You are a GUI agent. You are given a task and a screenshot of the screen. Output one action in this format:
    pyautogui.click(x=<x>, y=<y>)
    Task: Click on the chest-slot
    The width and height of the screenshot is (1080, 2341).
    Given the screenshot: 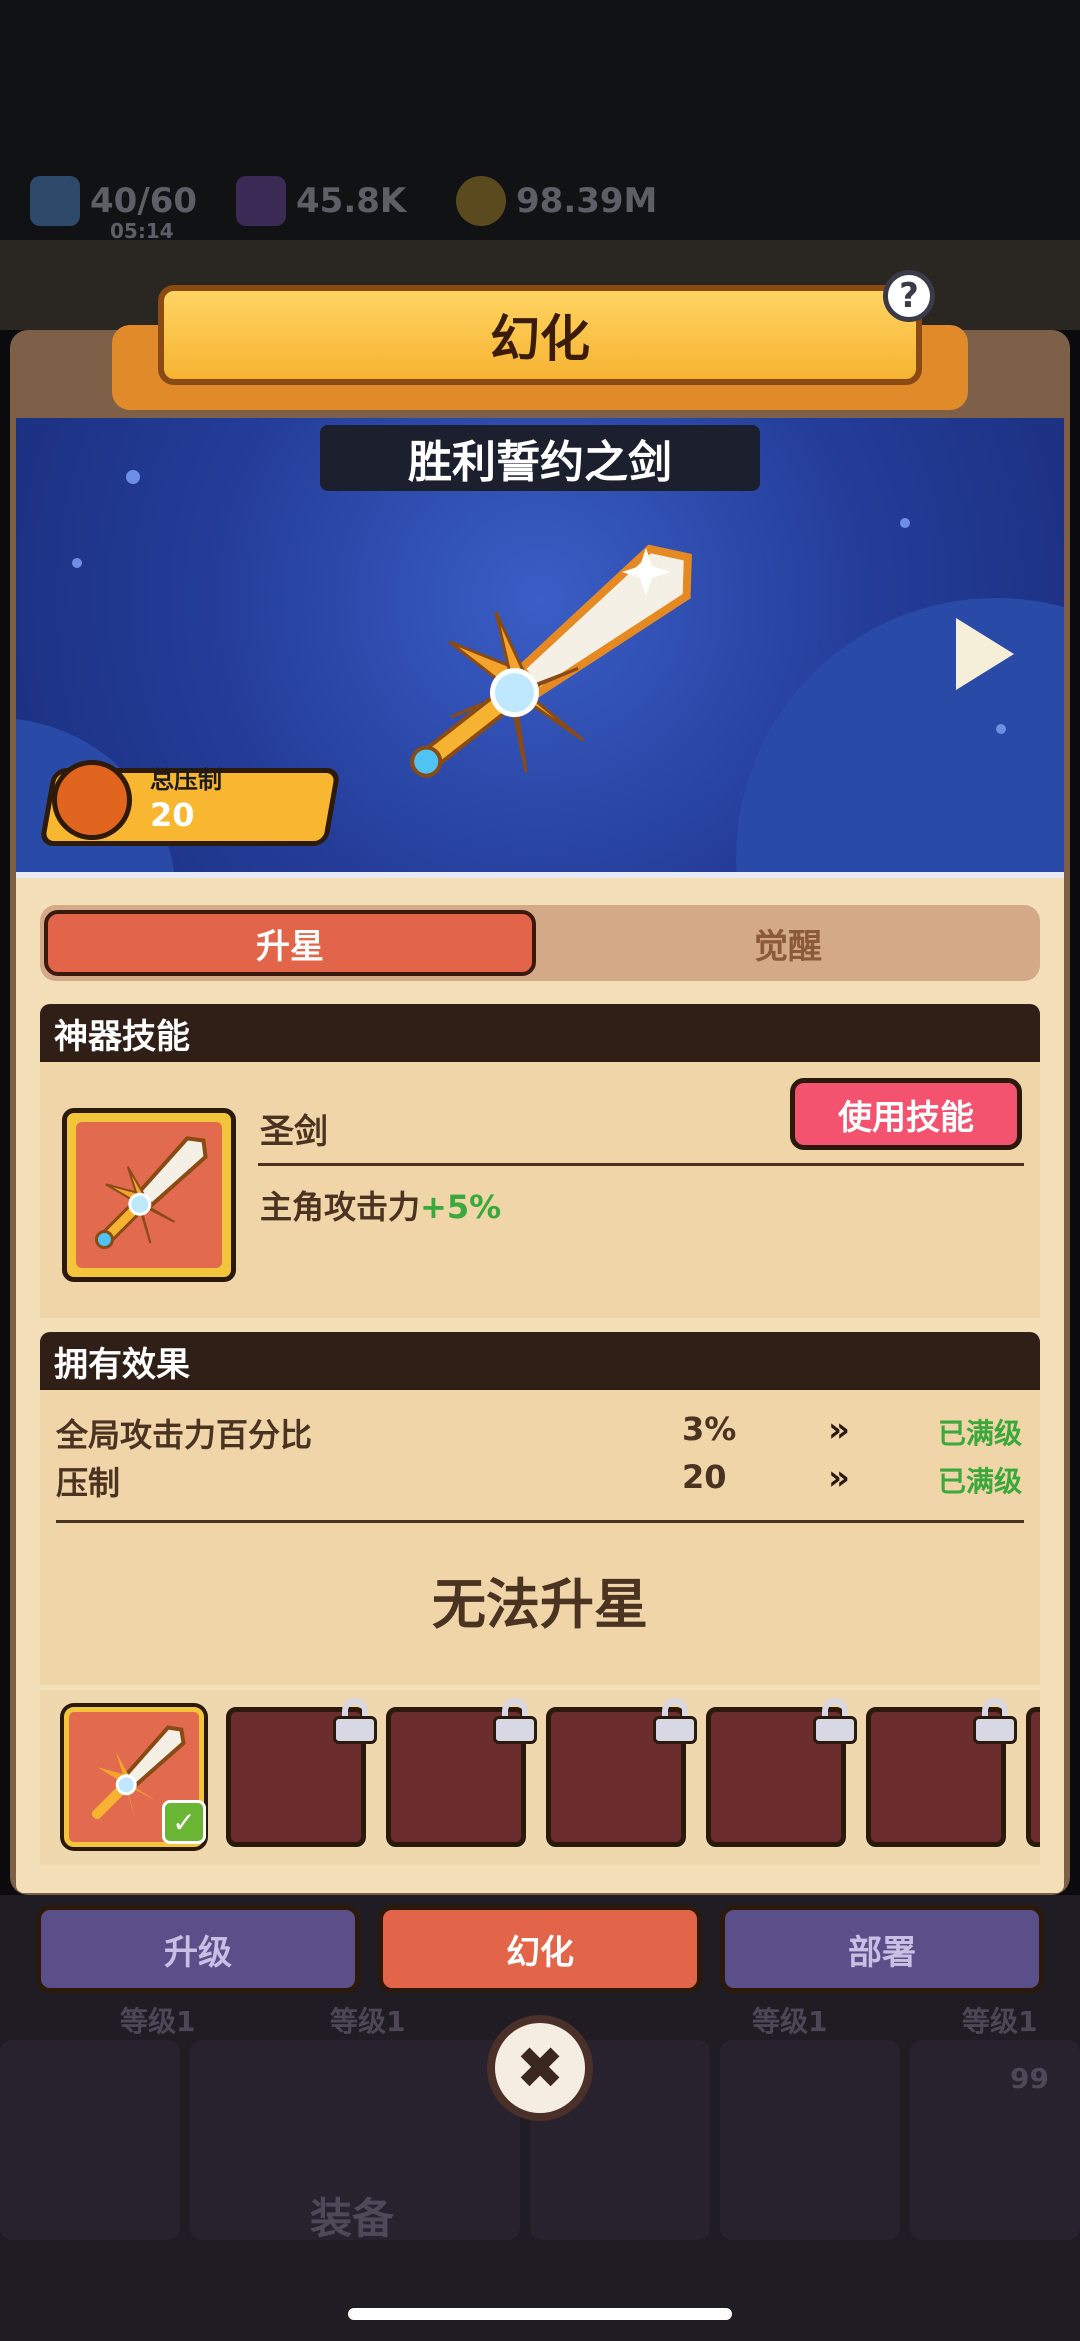 What is the action you would take?
    pyautogui.click(x=995, y=2140)
    